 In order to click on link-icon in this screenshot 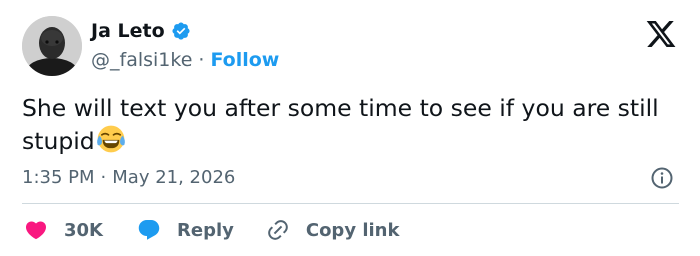, I will do `click(278, 230)`.